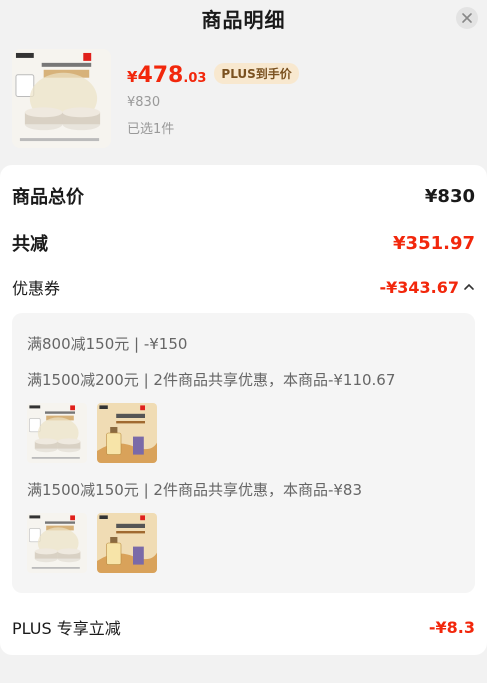 The width and height of the screenshot is (487, 683). What do you see at coordinates (242, 99) in the screenshot?
I see `product-summary: ¥ 478 .03 PLUS到手价 ¥830 已选1件` at bounding box center [242, 99].